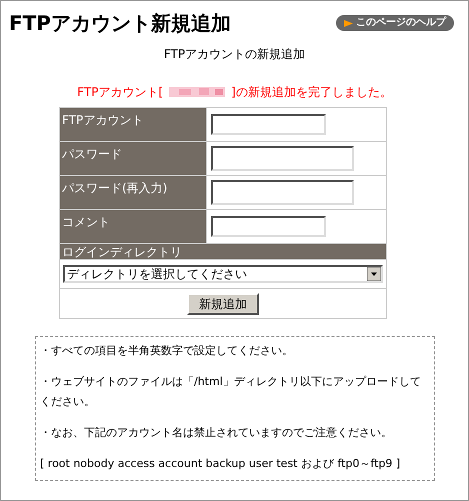 This screenshot has height=501, width=469. What do you see at coordinates (120, 23) in the screenshot?
I see `page-title: FTPアカウント新規追加` at bounding box center [120, 23].